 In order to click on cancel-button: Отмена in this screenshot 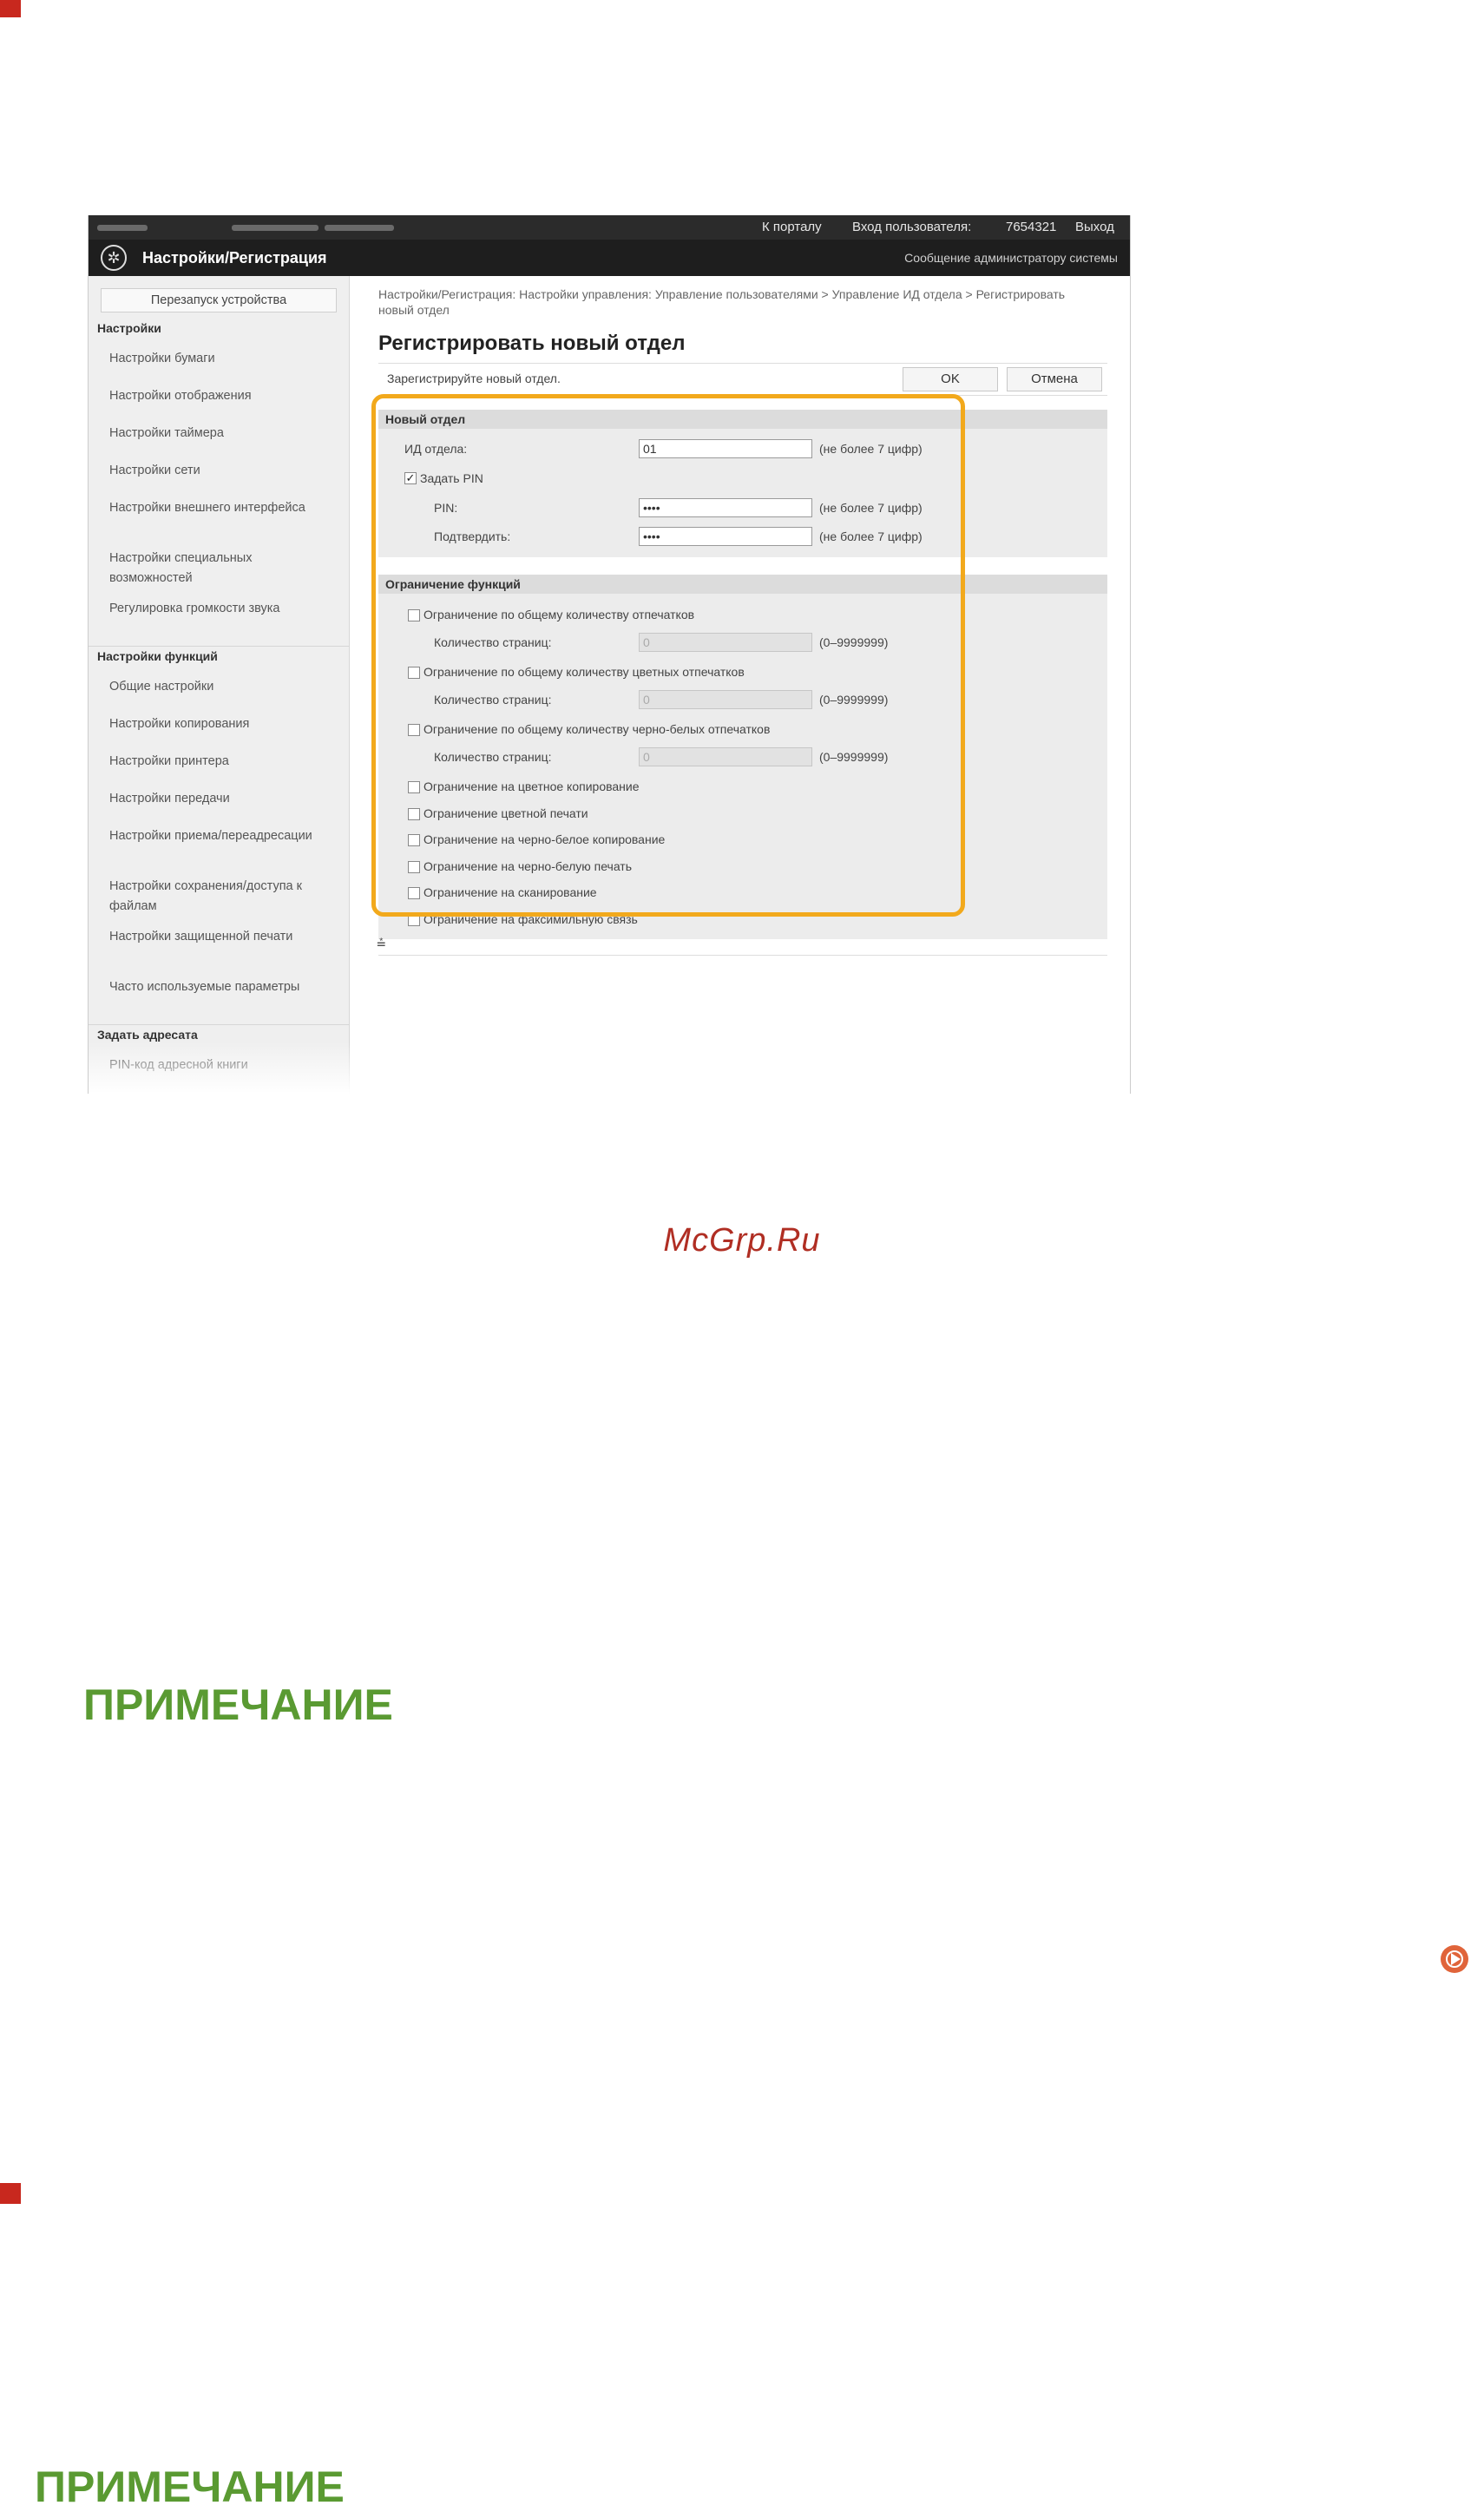, I will do `click(1054, 379)`.